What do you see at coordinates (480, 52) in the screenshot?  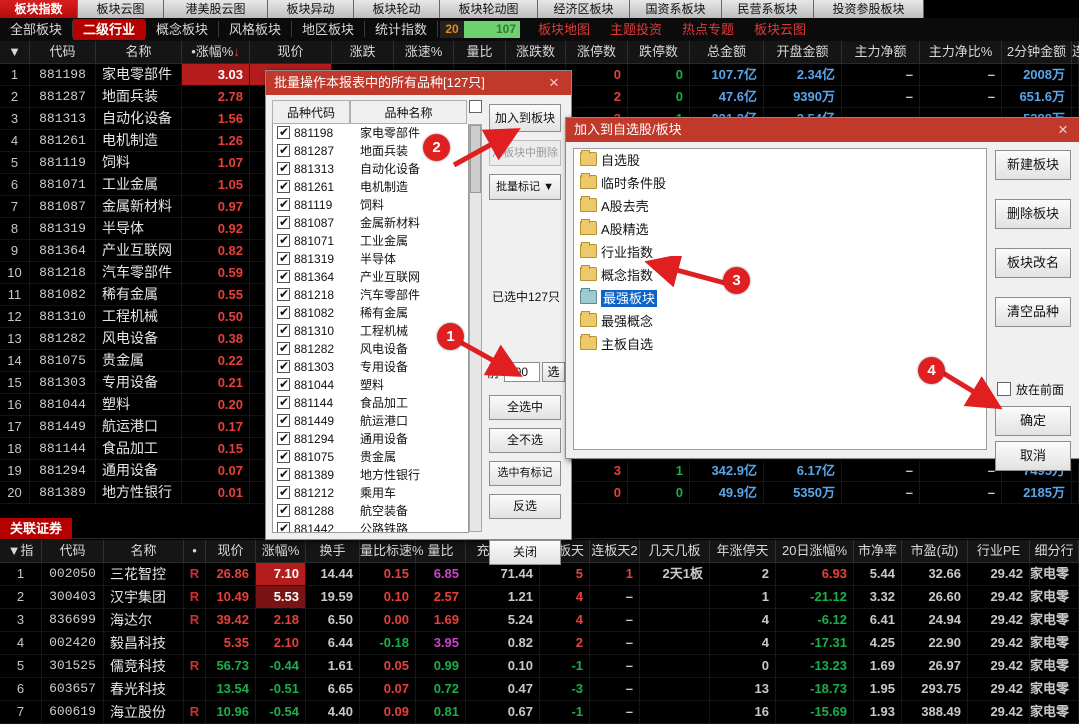 I see `main-col-header-7: 量比` at bounding box center [480, 52].